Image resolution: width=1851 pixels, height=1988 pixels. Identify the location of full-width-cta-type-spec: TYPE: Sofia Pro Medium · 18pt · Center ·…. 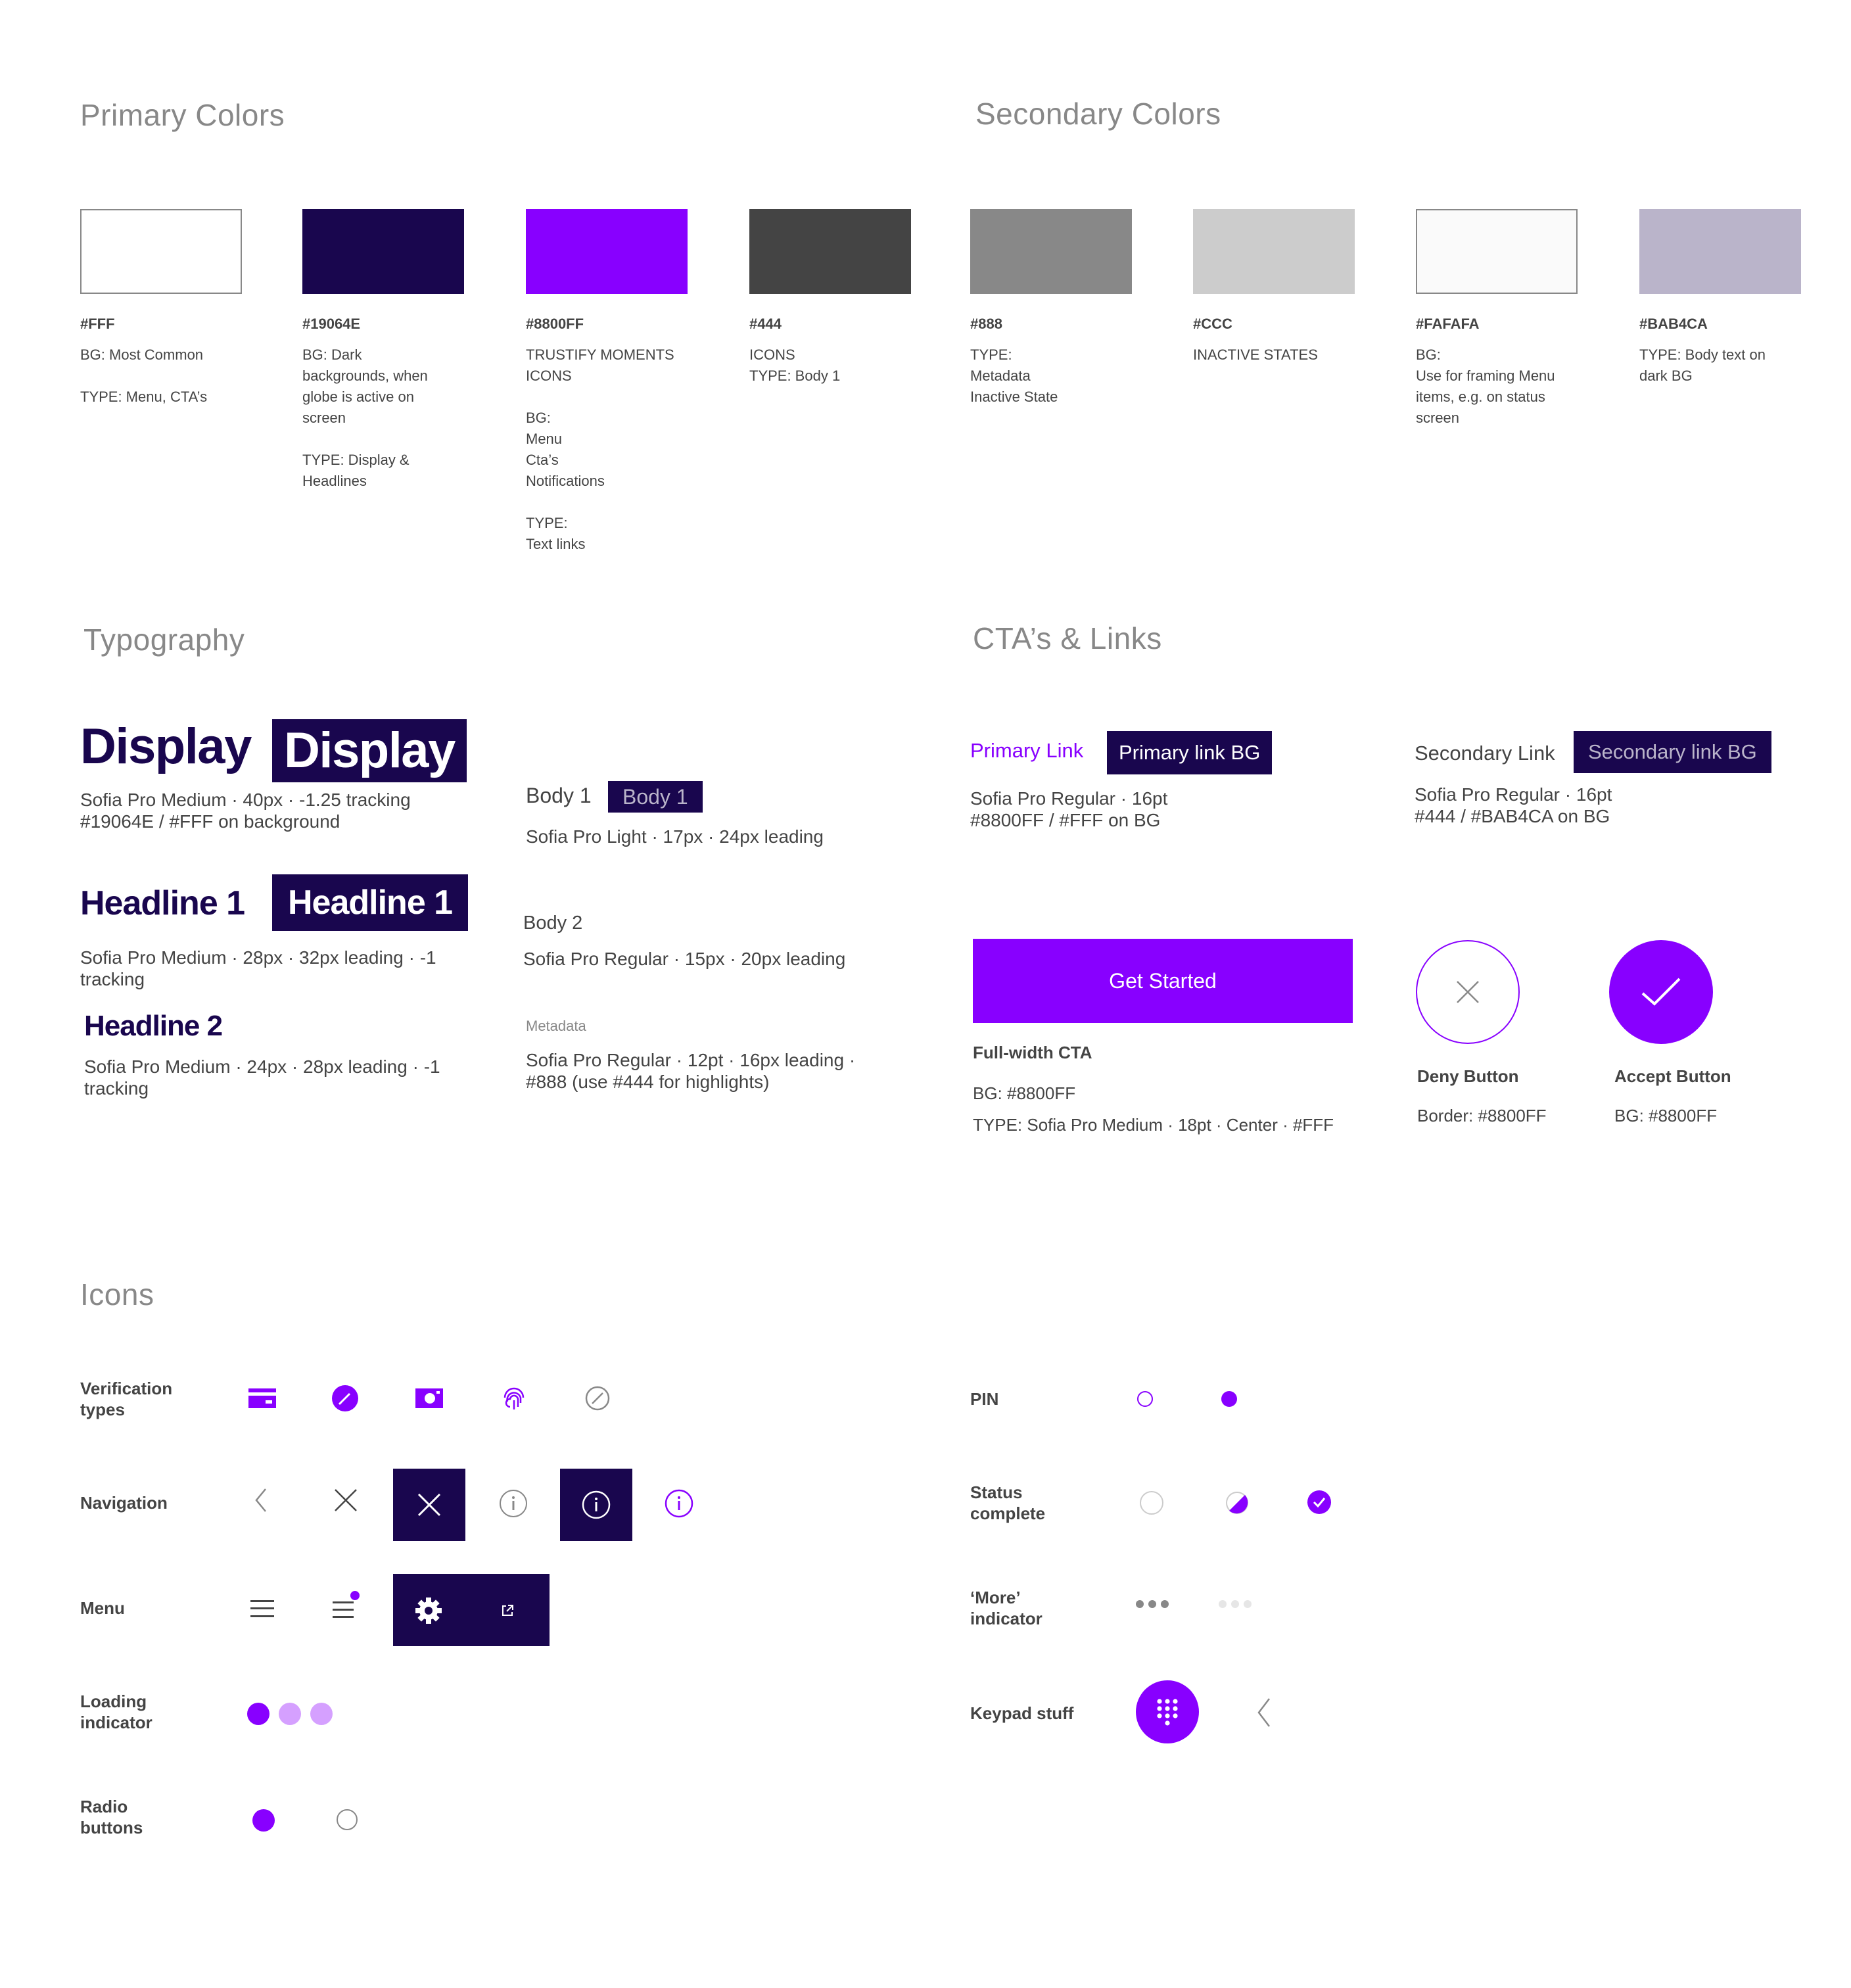
(1153, 1125).